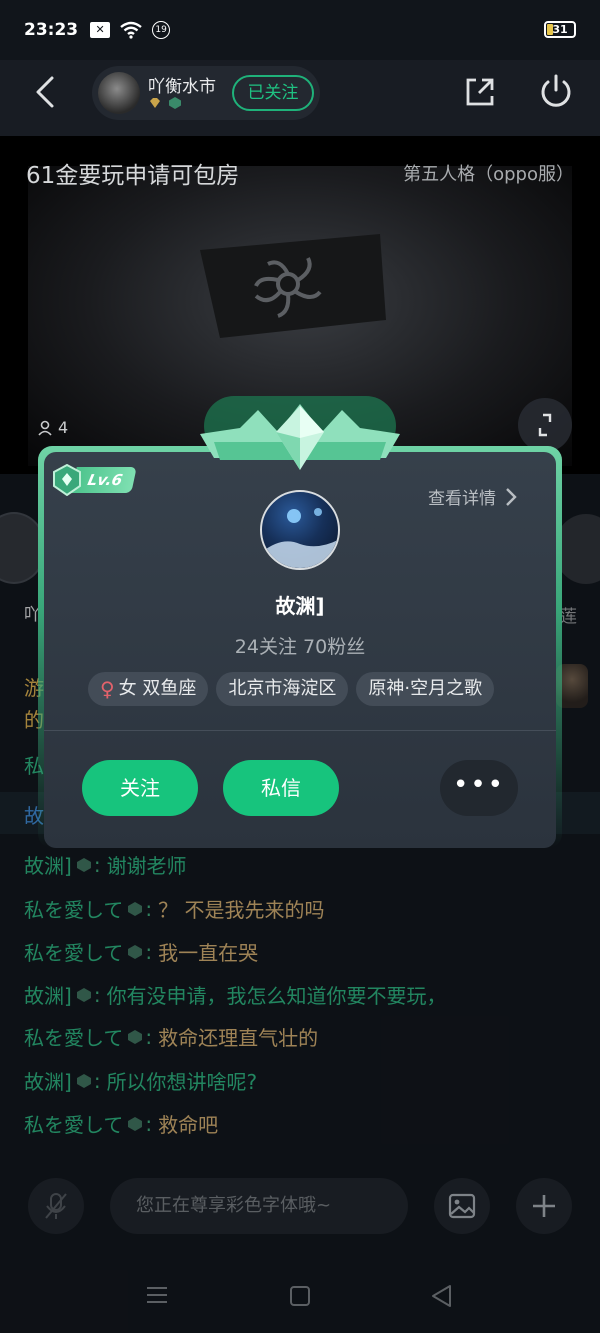 The height and width of the screenshot is (1333, 600). What do you see at coordinates (182, 87) in the screenshot?
I see `host-name: 吖衡水市` at bounding box center [182, 87].